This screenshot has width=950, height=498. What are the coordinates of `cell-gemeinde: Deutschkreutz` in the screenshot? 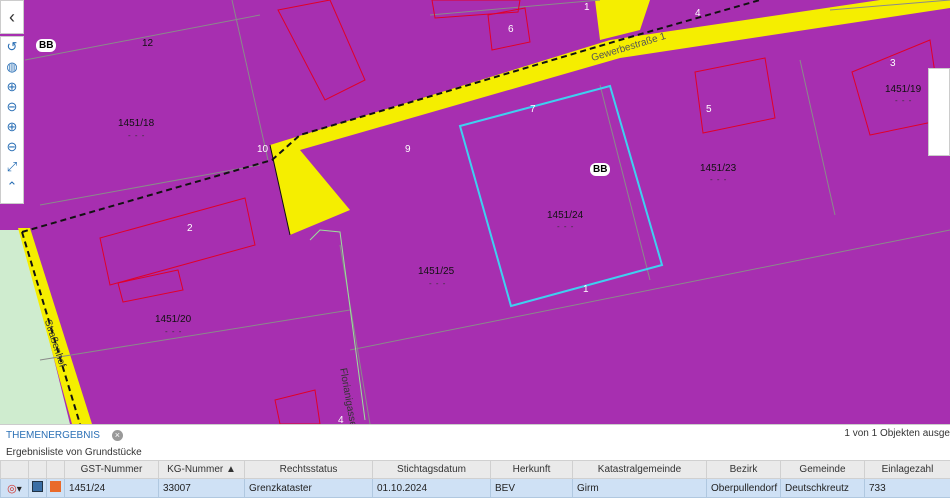 It's located at (822, 488).